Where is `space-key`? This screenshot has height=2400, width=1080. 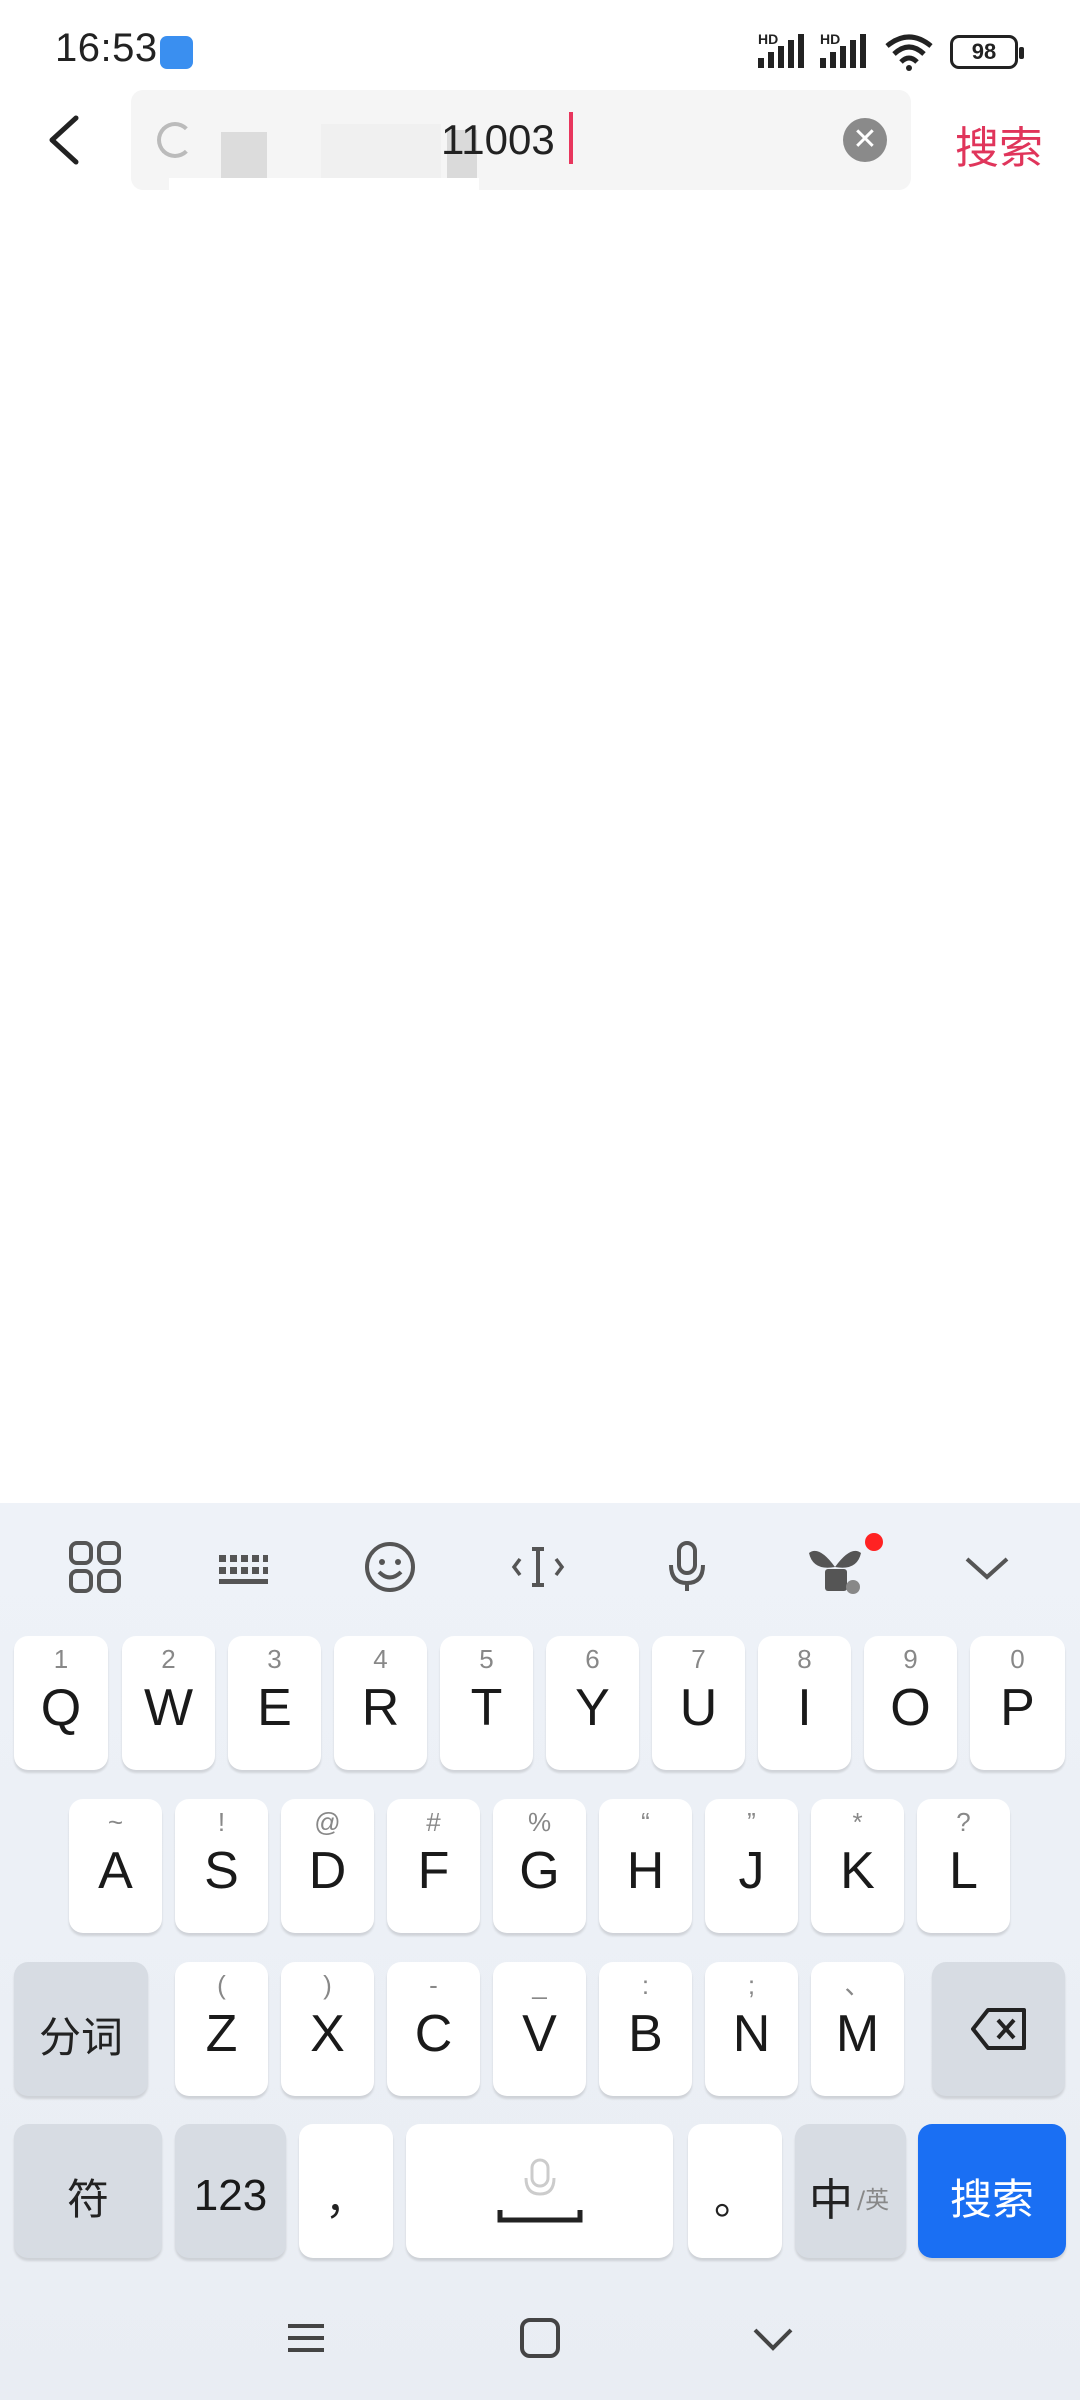 space-key is located at coordinates (539, 2191).